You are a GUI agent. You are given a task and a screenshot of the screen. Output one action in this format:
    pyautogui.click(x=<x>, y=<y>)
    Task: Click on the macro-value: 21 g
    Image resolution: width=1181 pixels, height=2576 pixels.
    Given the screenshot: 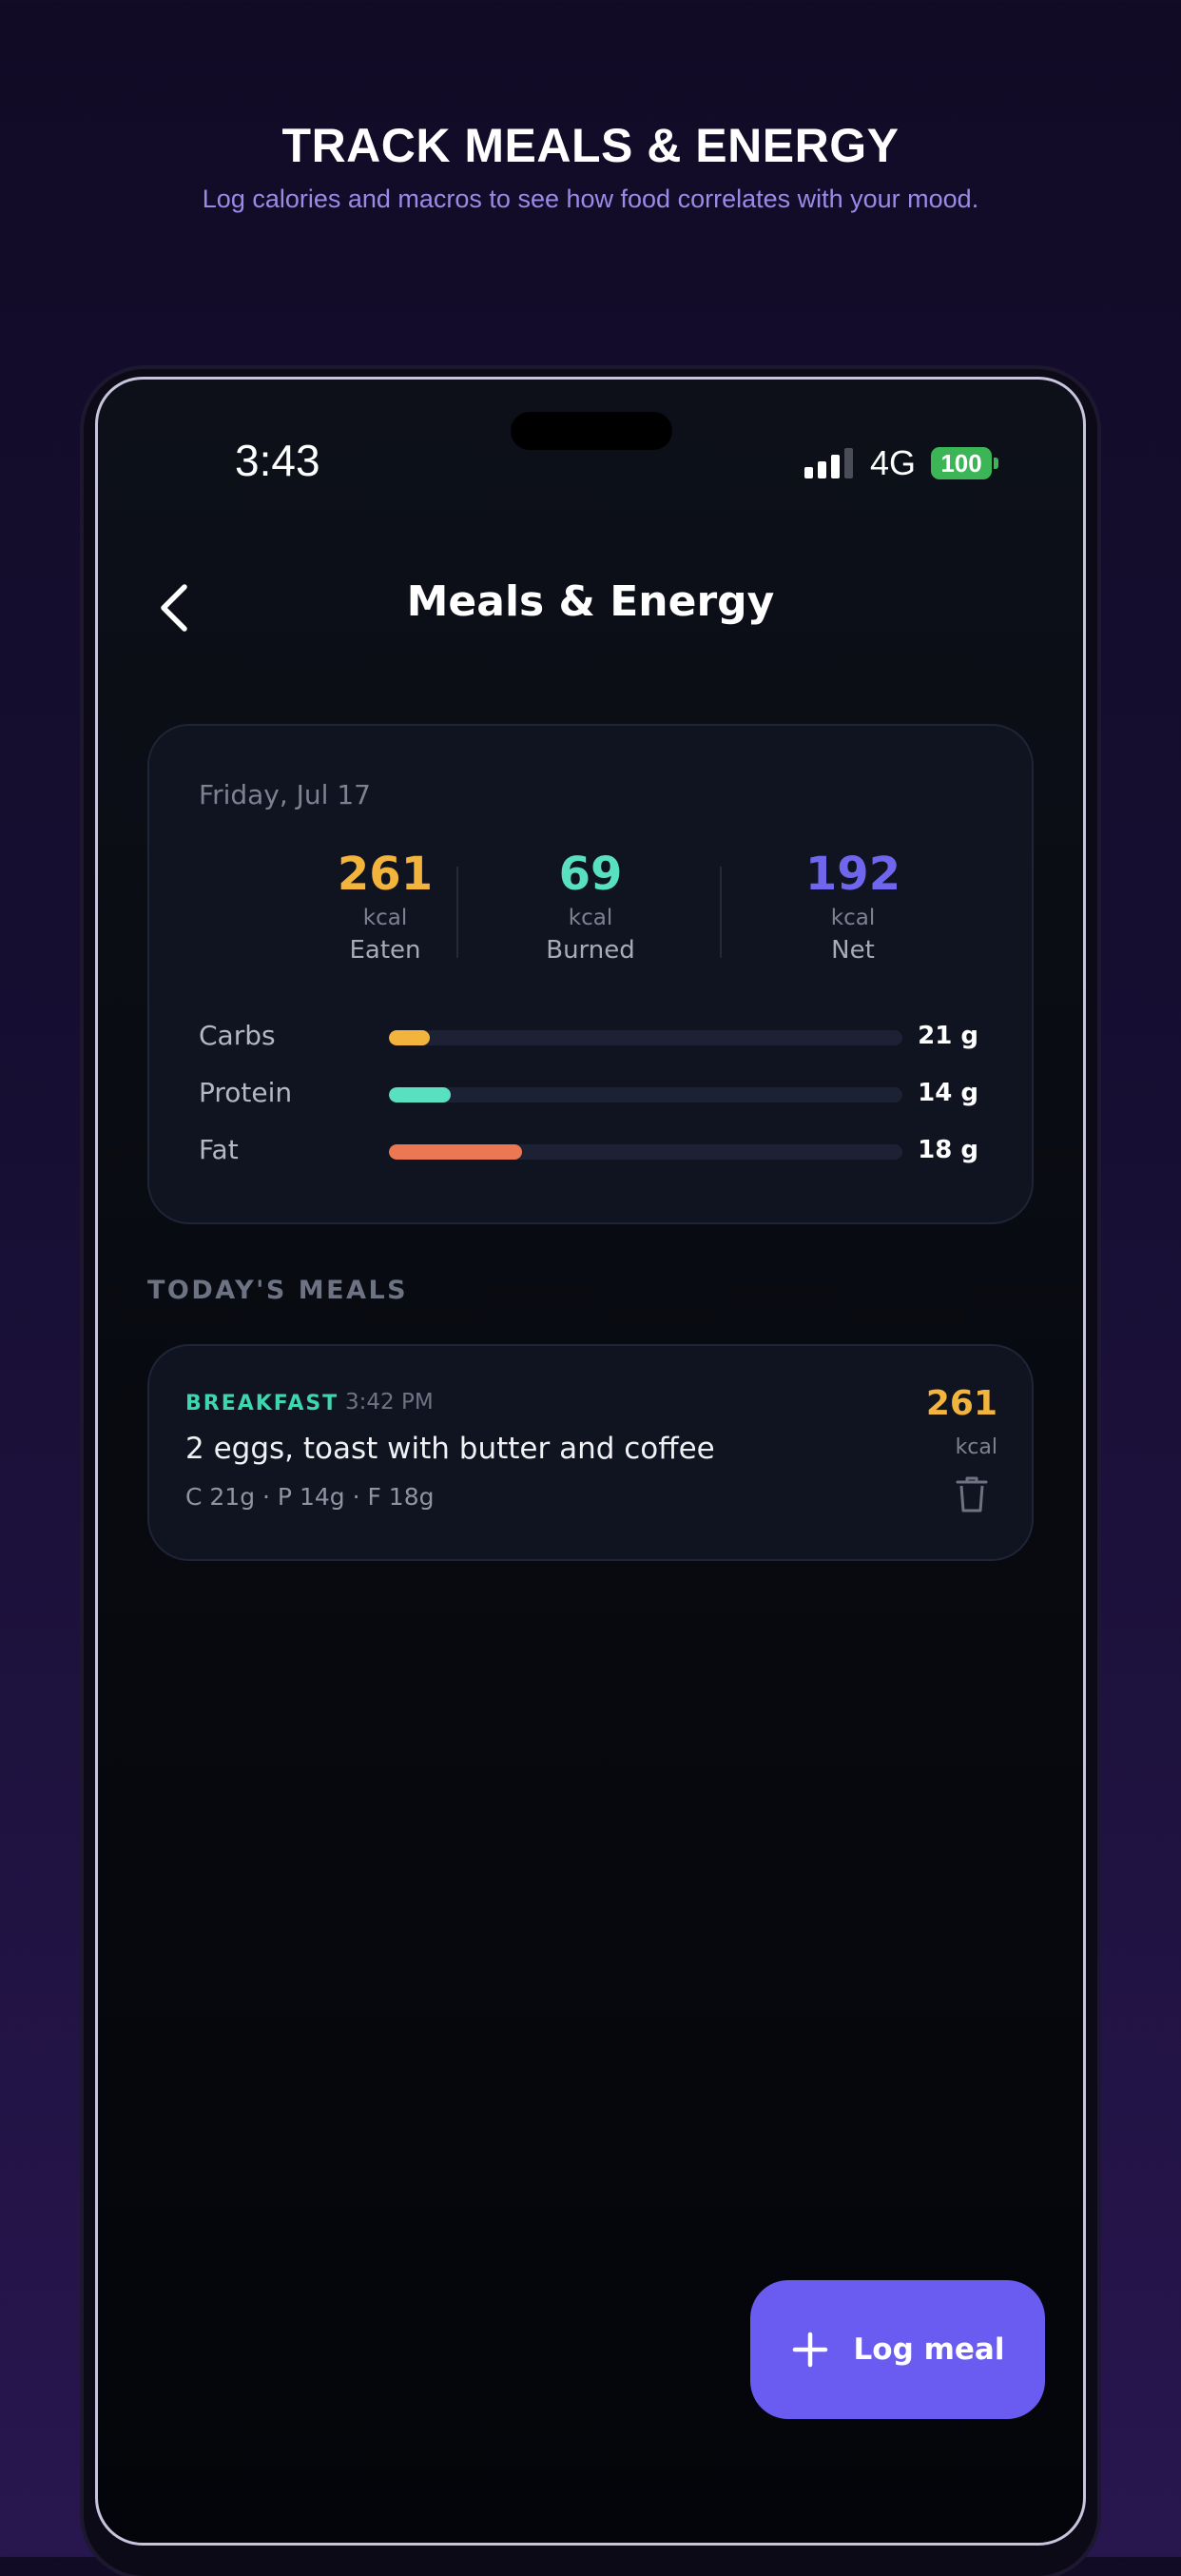 What is the action you would take?
    pyautogui.click(x=948, y=1036)
    